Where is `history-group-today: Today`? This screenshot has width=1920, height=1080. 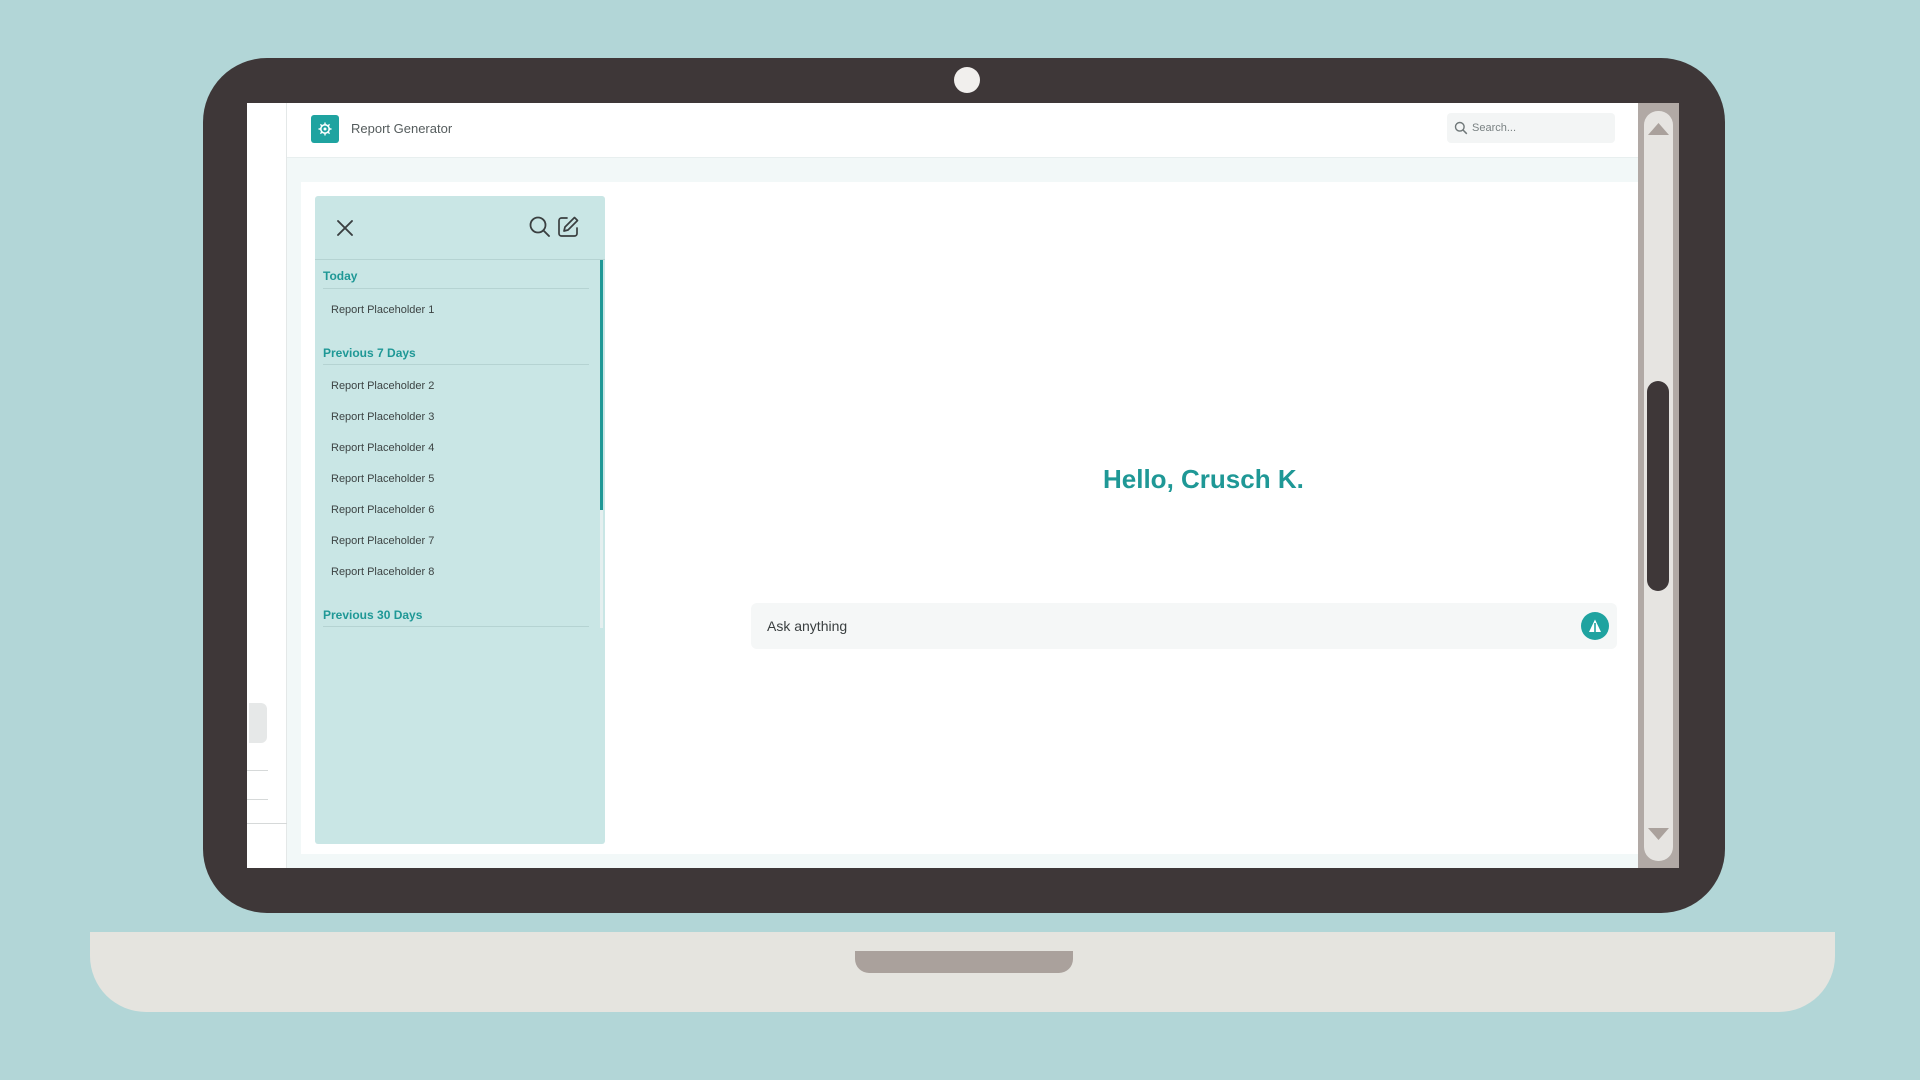
history-group-today: Today is located at coordinates (456, 274).